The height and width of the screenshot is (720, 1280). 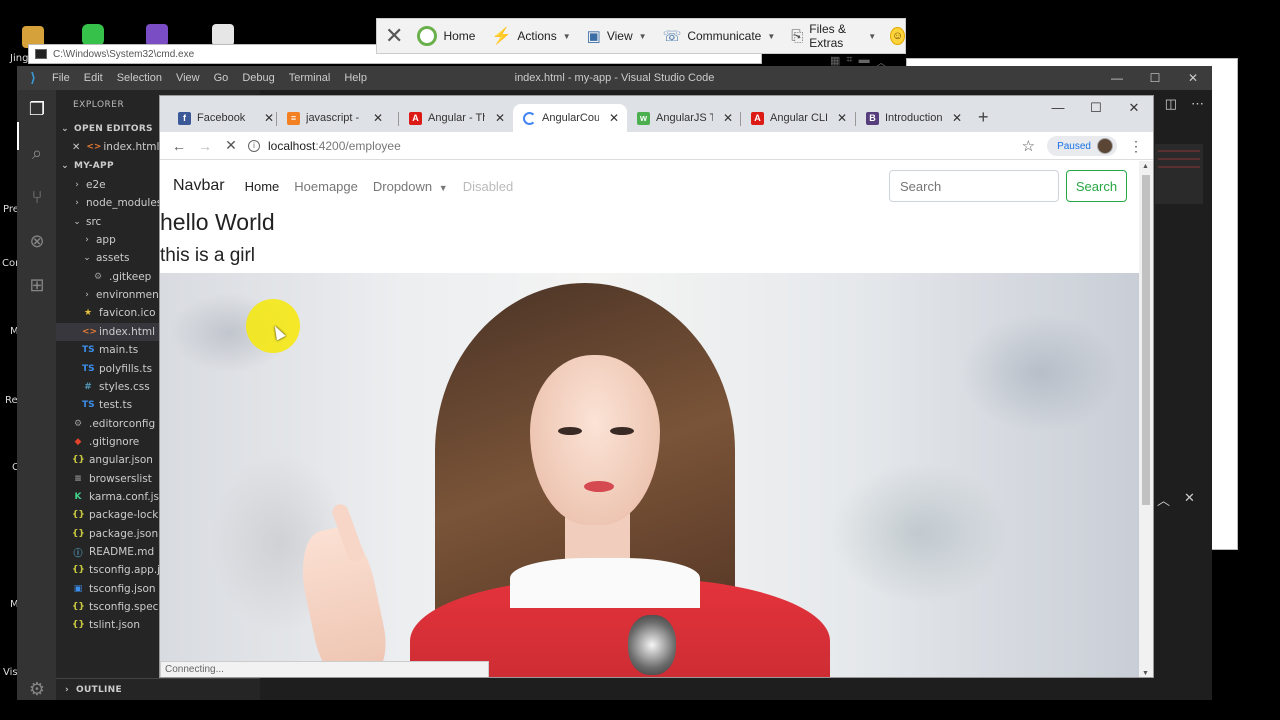 What do you see at coordinates (254, 145) in the screenshot?
I see `site-info-icon: i` at bounding box center [254, 145].